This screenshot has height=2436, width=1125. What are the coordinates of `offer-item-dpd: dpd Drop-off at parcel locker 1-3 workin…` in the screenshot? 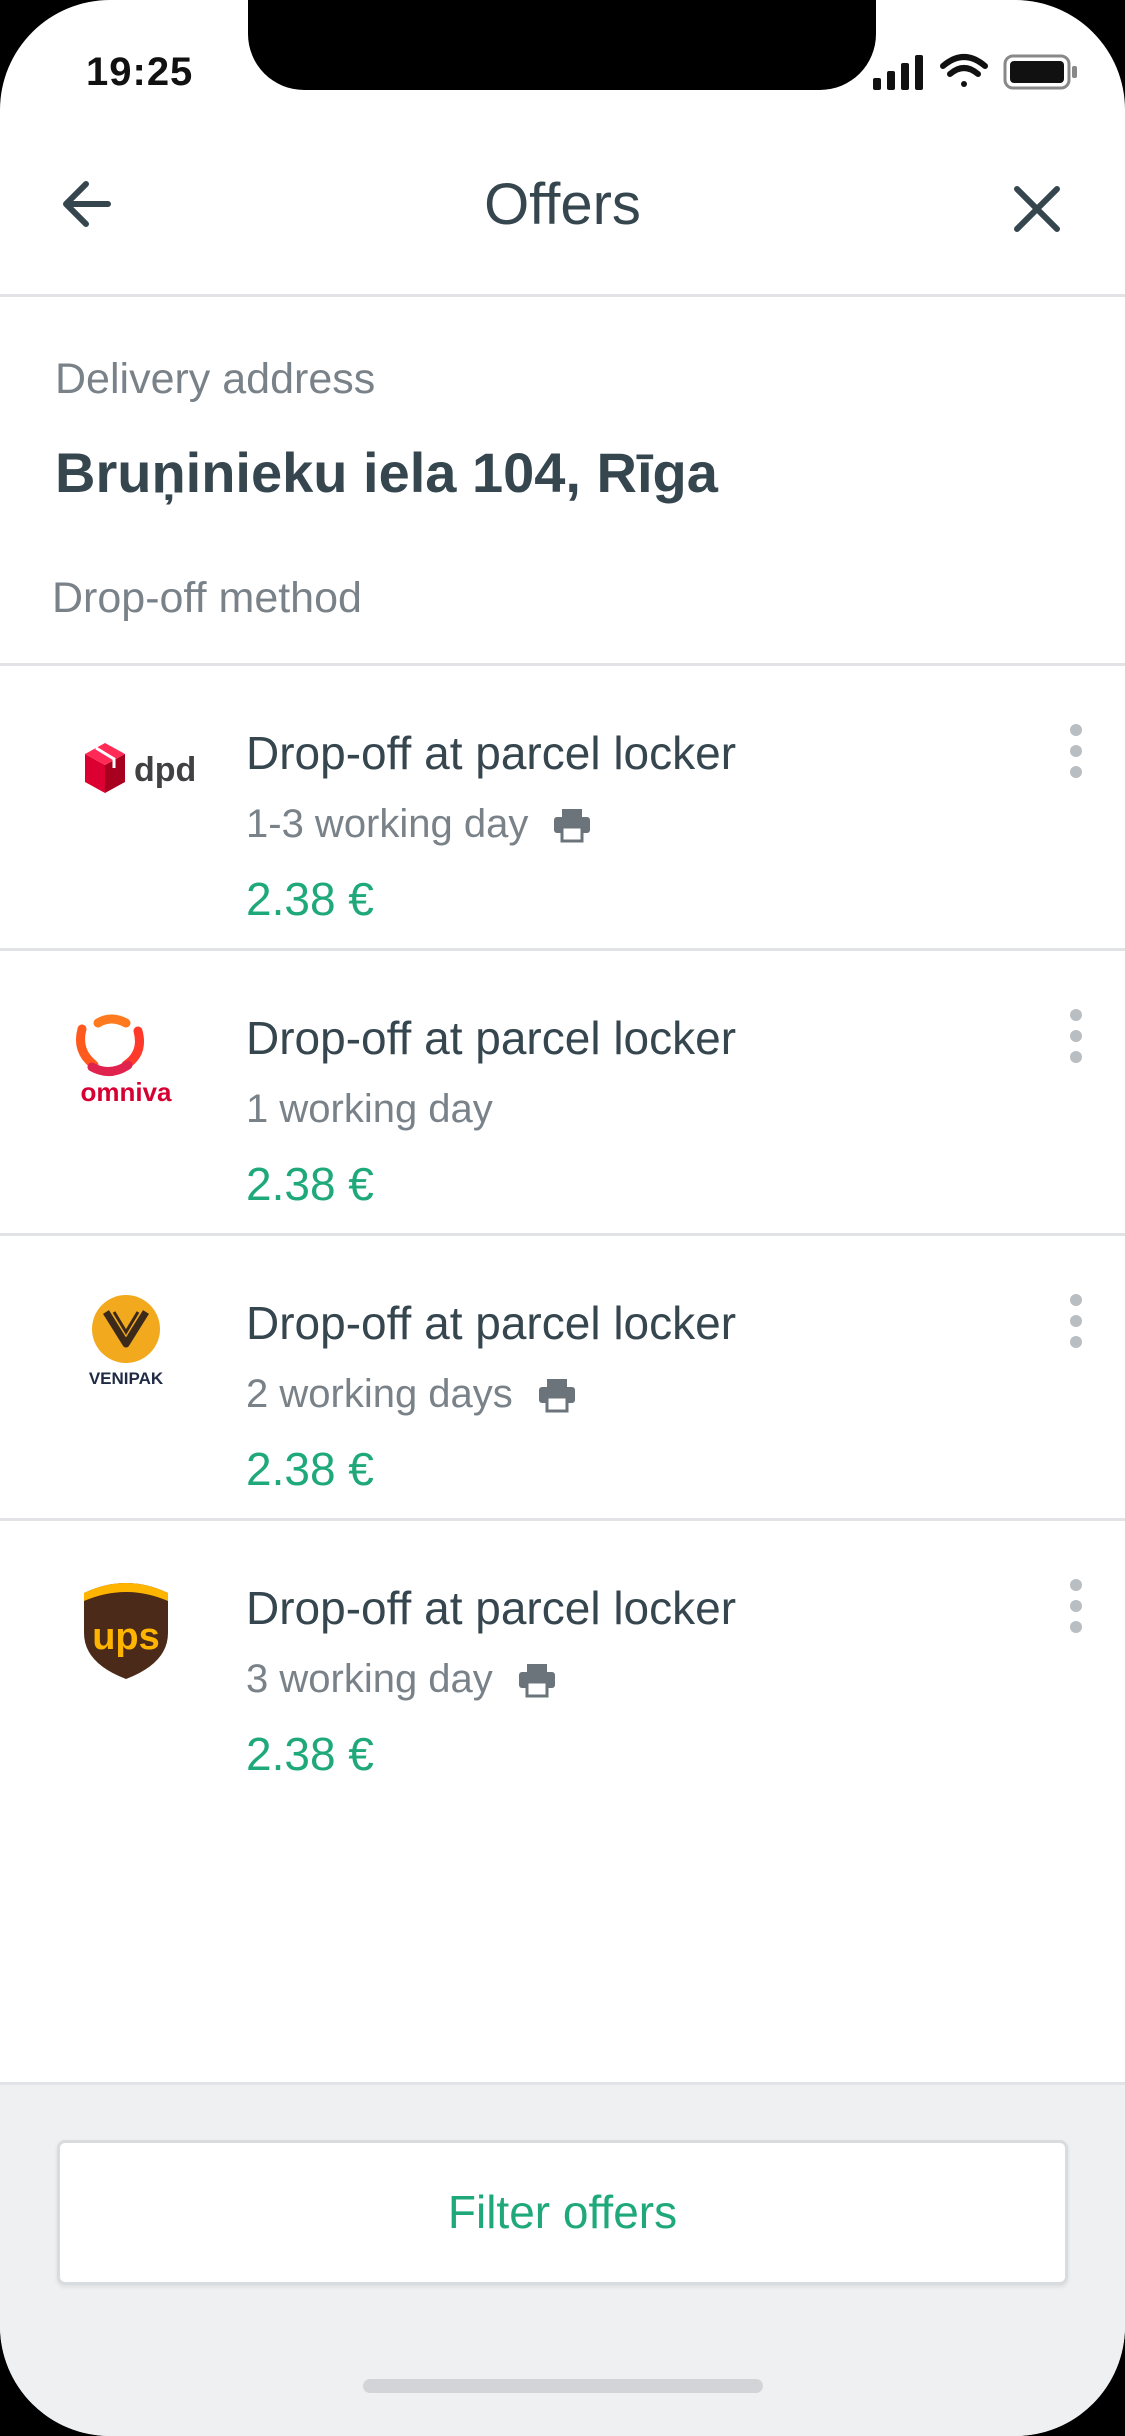 It's located at (562, 808).